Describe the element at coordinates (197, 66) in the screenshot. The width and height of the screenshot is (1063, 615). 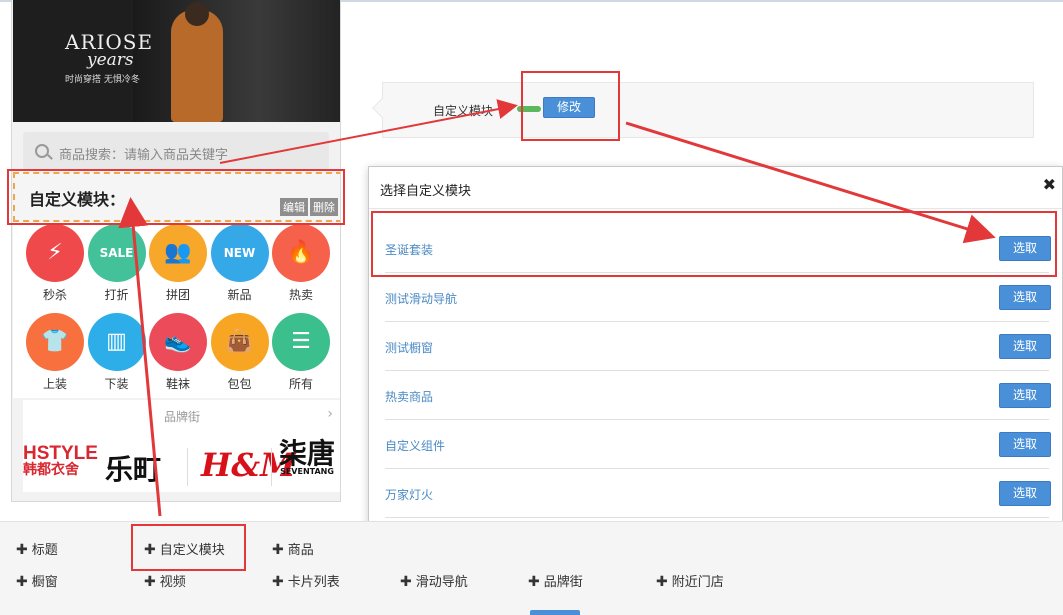
I see `banner-model` at that location.